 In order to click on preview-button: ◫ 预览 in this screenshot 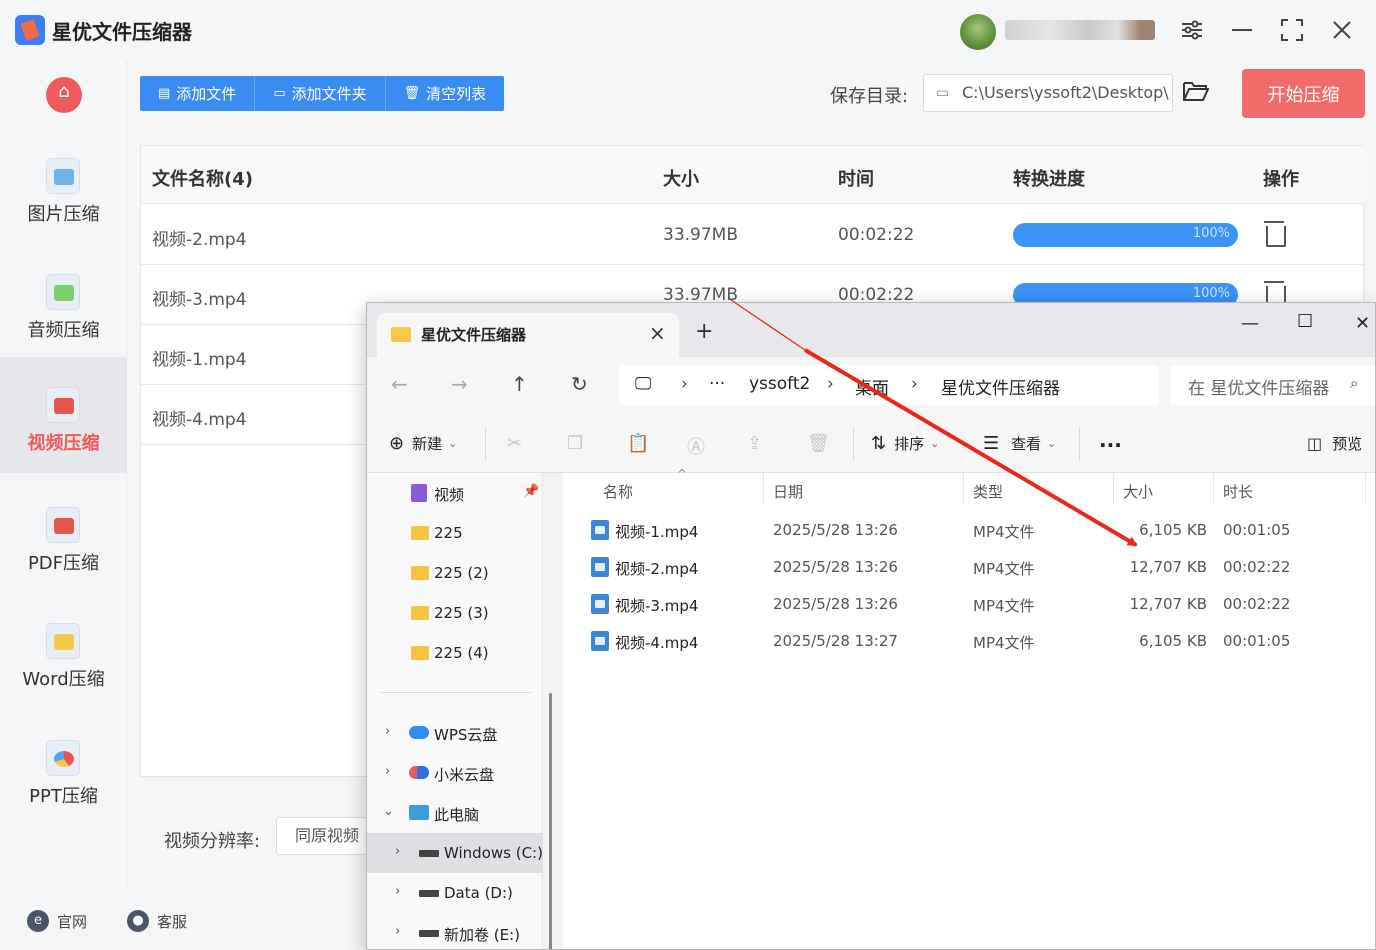, I will do `click(1334, 443)`.